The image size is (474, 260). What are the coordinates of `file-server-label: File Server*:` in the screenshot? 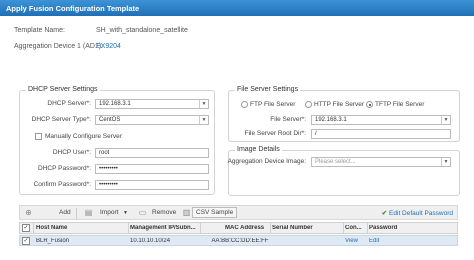 It's located at (288, 119).